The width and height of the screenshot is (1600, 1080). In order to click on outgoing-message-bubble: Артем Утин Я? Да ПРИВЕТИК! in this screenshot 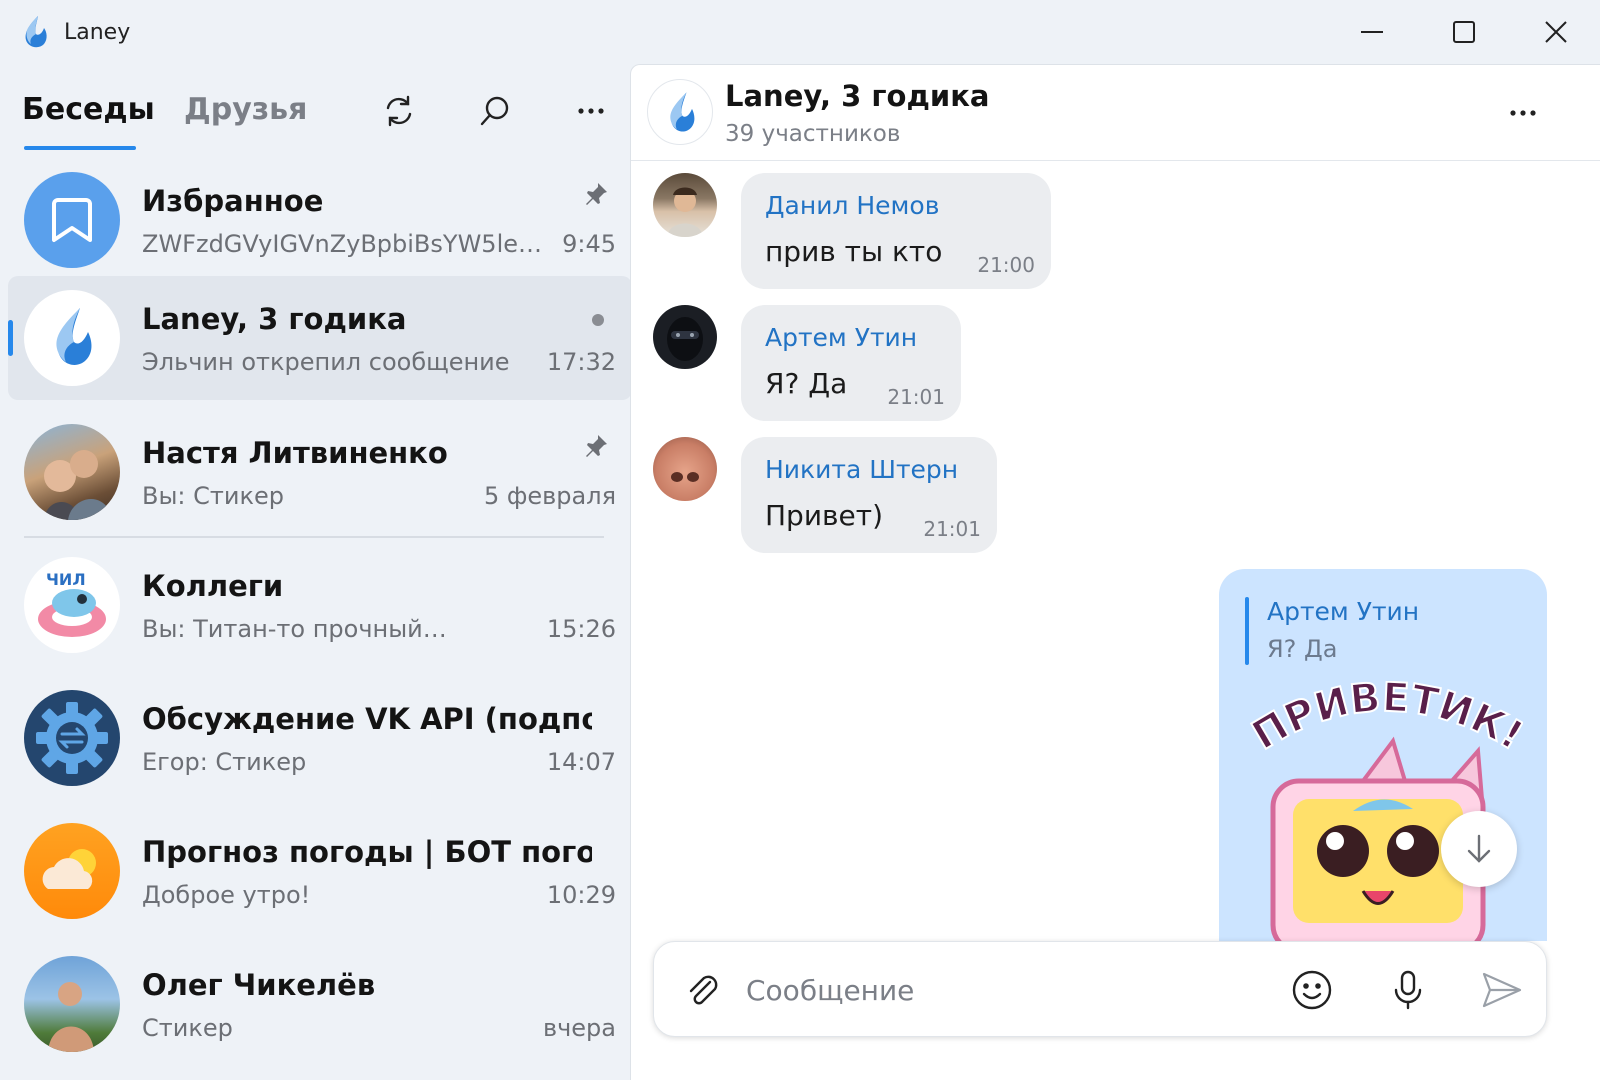, I will do `click(1383, 755)`.